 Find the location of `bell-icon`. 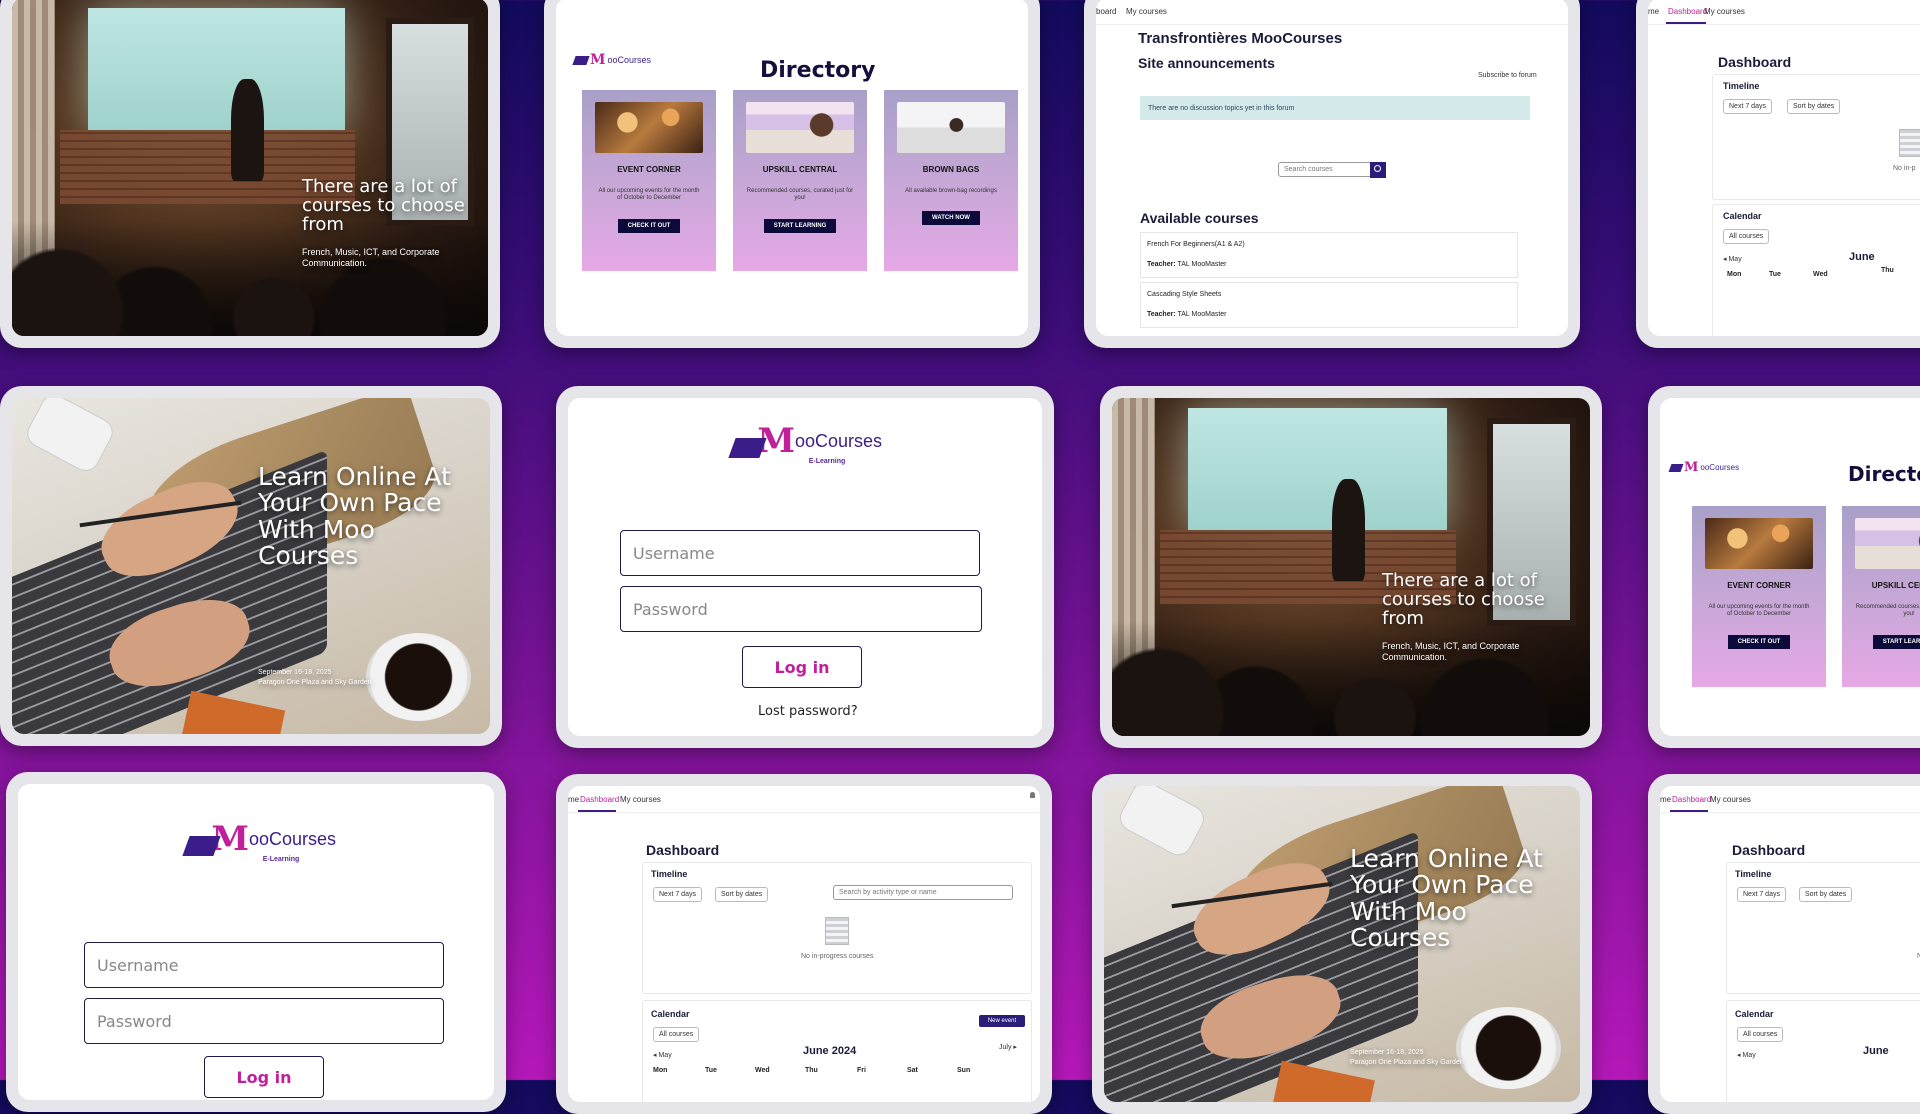

bell-icon is located at coordinates (1032, 795).